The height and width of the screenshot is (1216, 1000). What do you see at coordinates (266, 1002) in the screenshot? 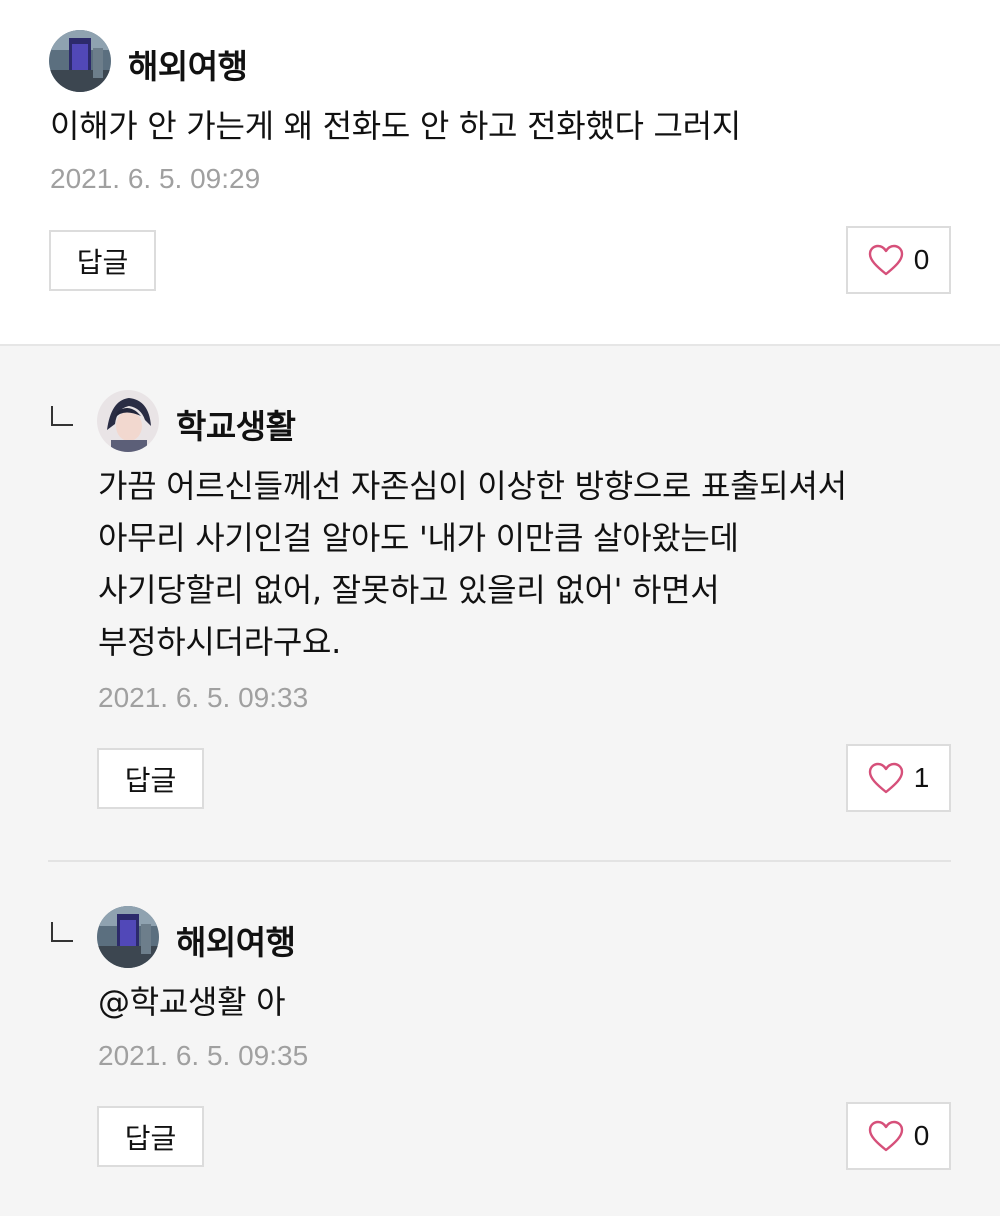
I see `comment-text-tail: 아` at bounding box center [266, 1002].